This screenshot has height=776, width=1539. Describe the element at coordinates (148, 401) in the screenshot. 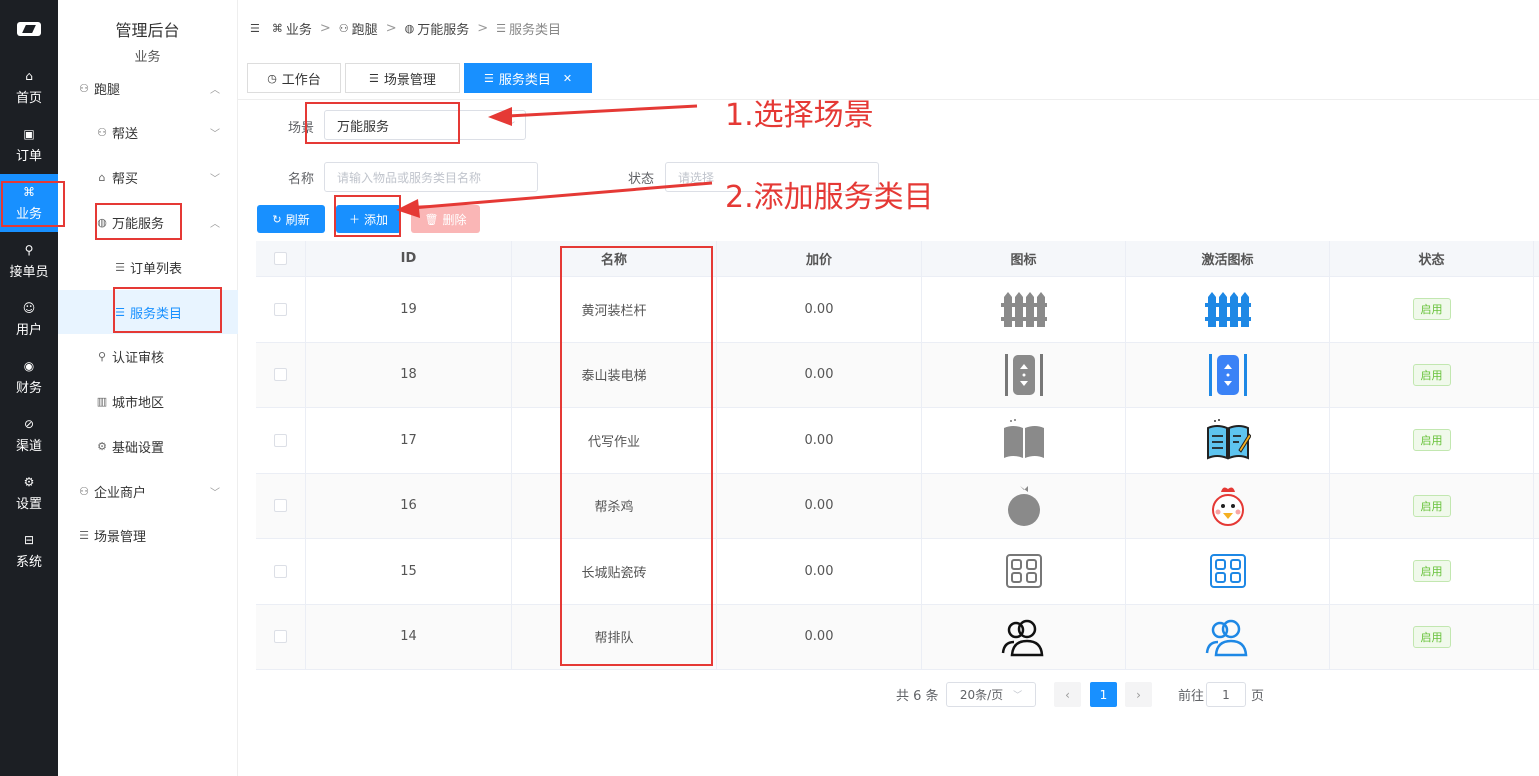

I see `sidebar-item-city-region: ▥ 城市地区` at that location.